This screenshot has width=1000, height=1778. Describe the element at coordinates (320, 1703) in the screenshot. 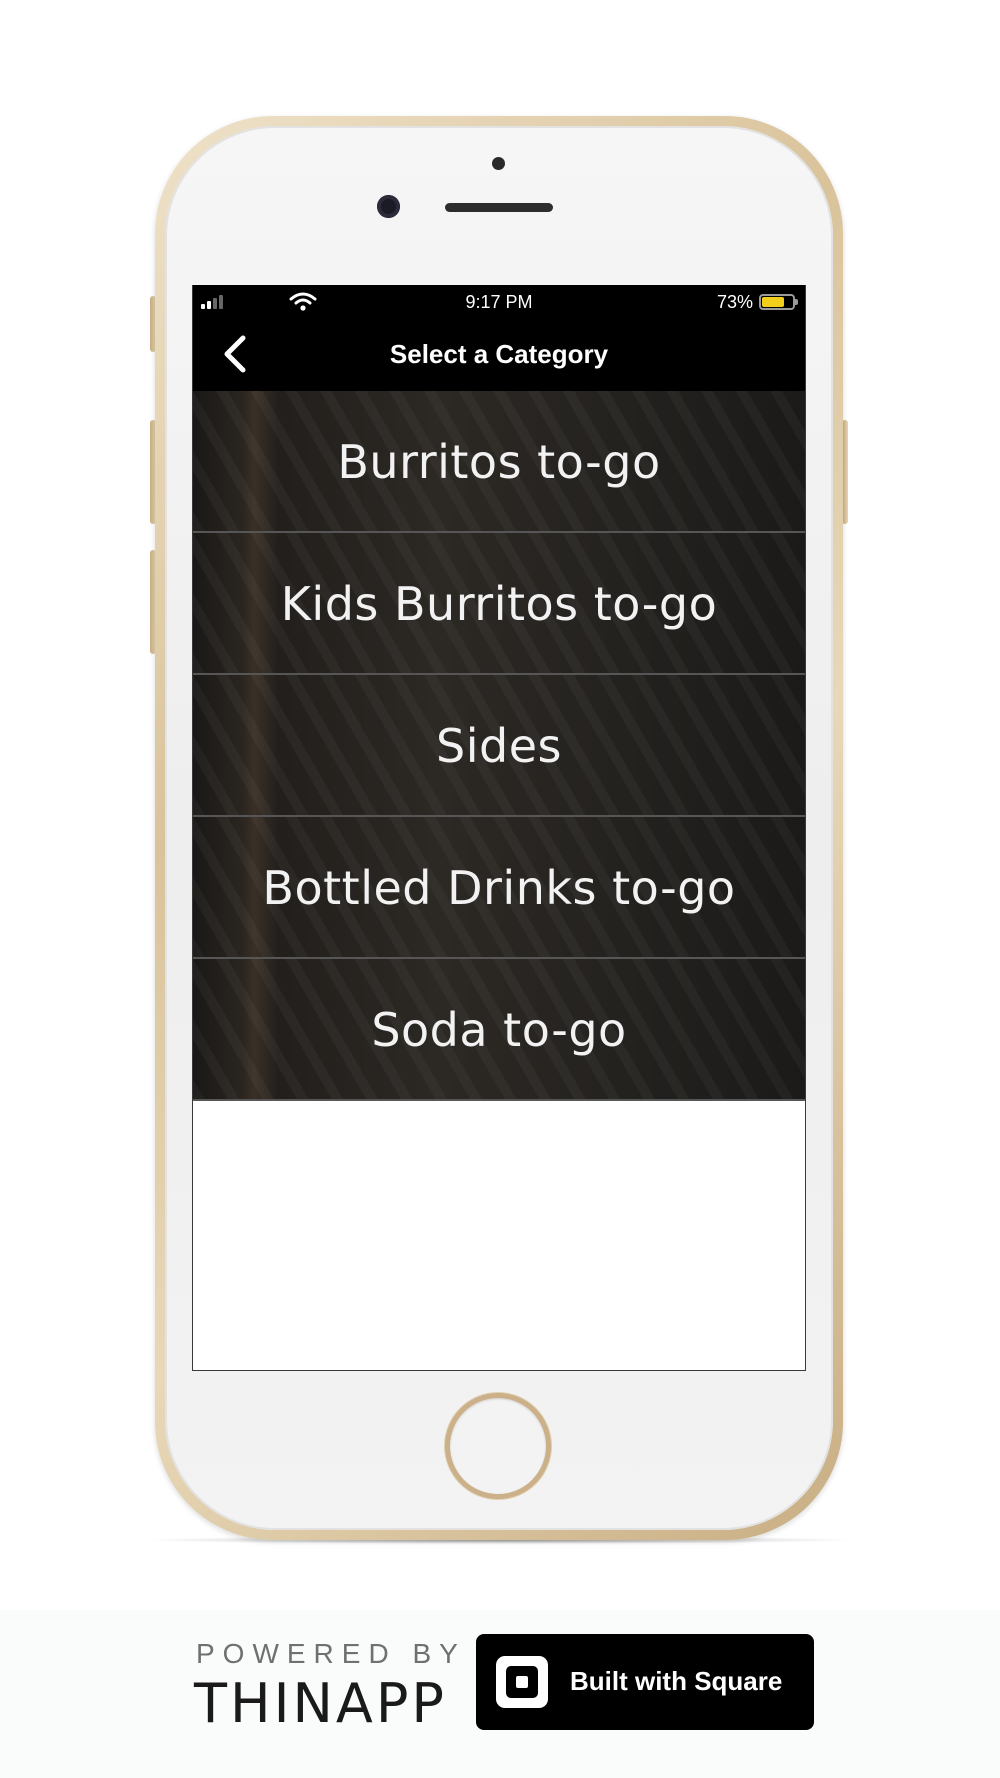

I see `thinapp-logo: THINAPP` at that location.